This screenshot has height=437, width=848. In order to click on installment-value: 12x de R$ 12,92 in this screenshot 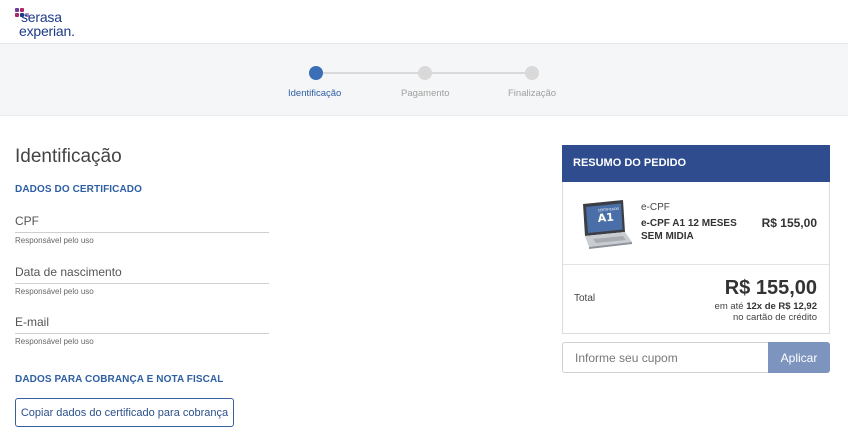, I will do `click(781, 306)`.